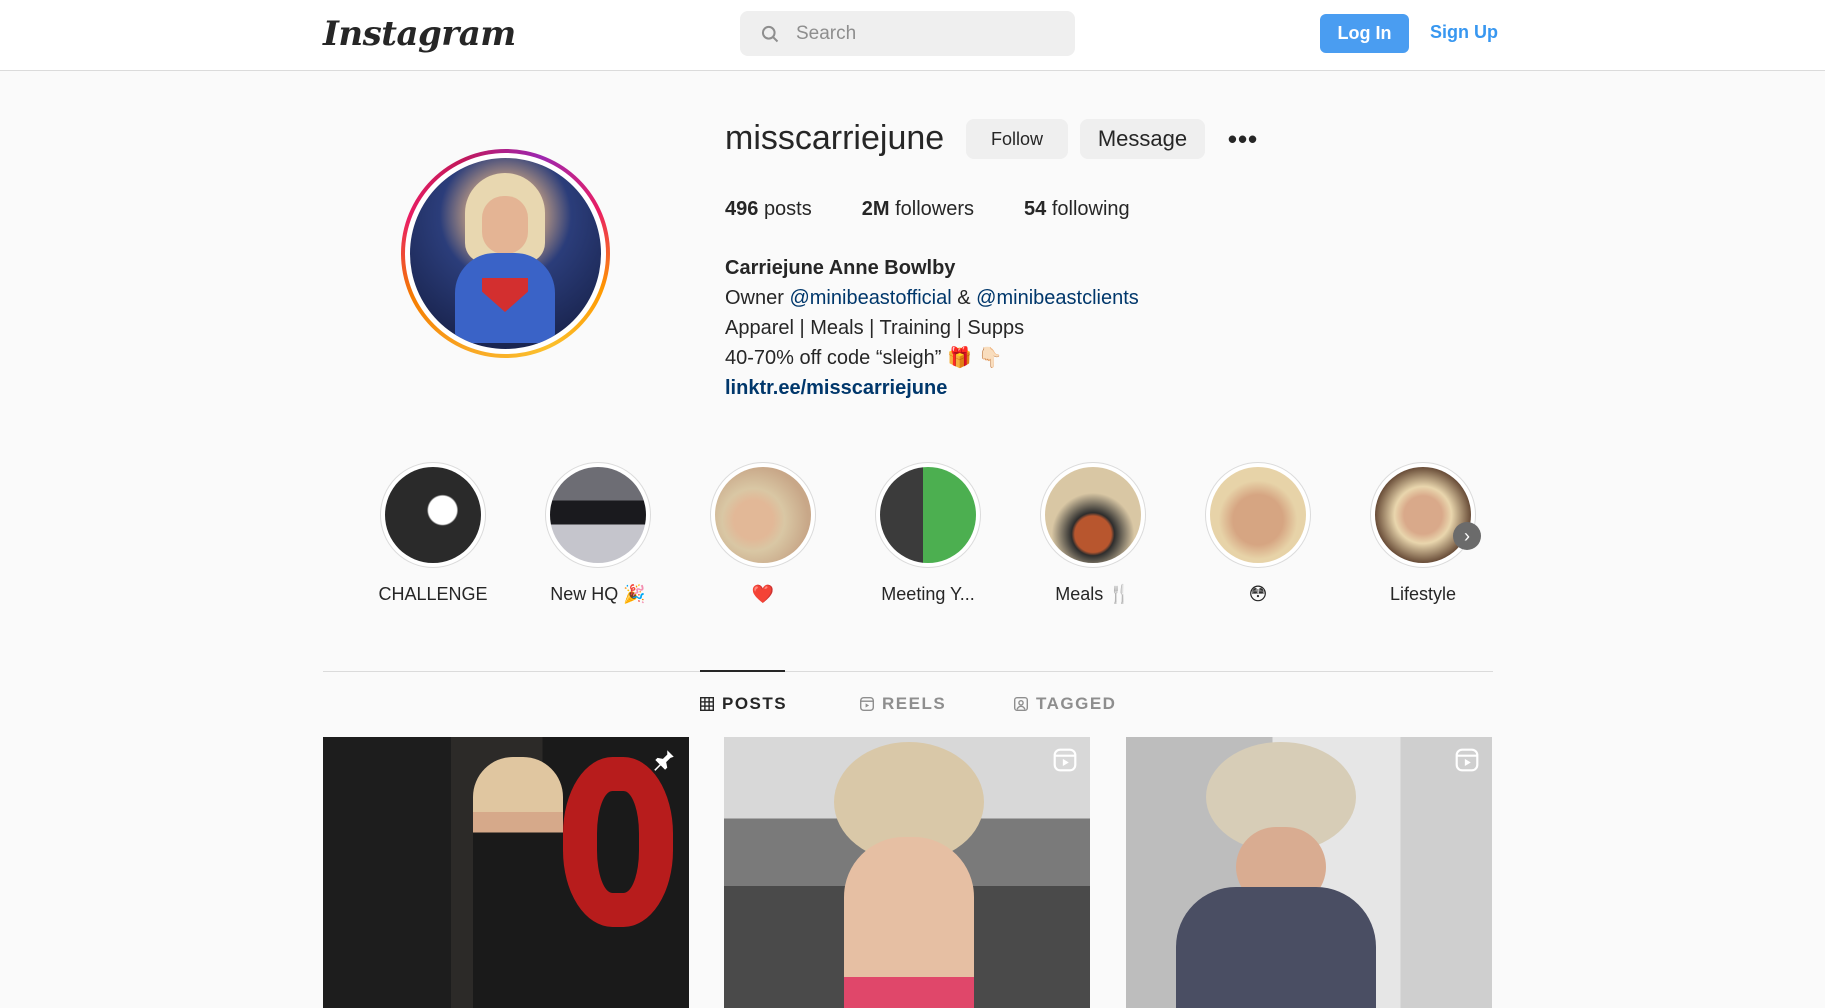 This screenshot has height=1008, width=1825. What do you see at coordinates (870, 298) in the screenshot?
I see `mention-link-minibeastofficial: @minibeastofficial` at bounding box center [870, 298].